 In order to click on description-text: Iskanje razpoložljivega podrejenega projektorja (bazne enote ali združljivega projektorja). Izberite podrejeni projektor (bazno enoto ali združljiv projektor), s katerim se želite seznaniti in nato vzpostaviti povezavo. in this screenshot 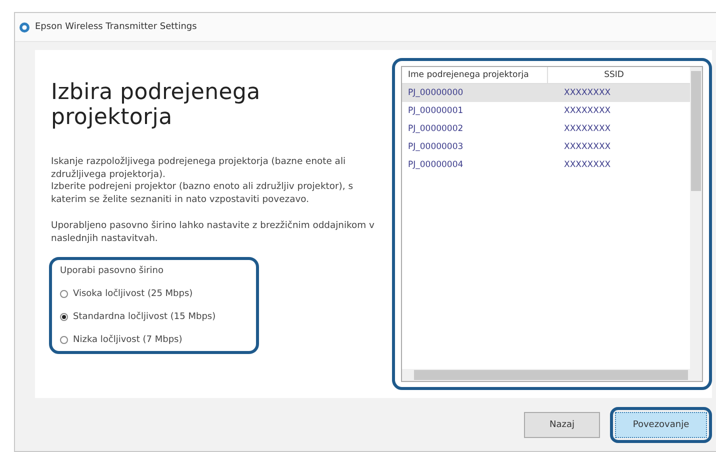, I will do `click(202, 181)`.